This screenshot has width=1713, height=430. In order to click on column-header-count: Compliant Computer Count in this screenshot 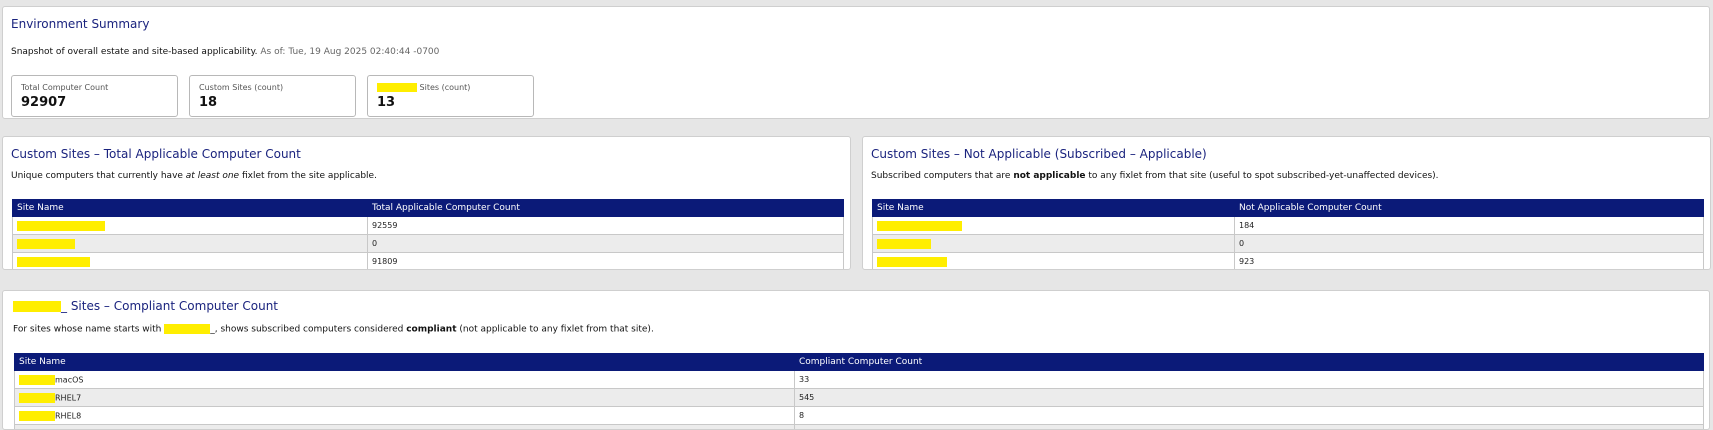, I will do `click(1249, 362)`.